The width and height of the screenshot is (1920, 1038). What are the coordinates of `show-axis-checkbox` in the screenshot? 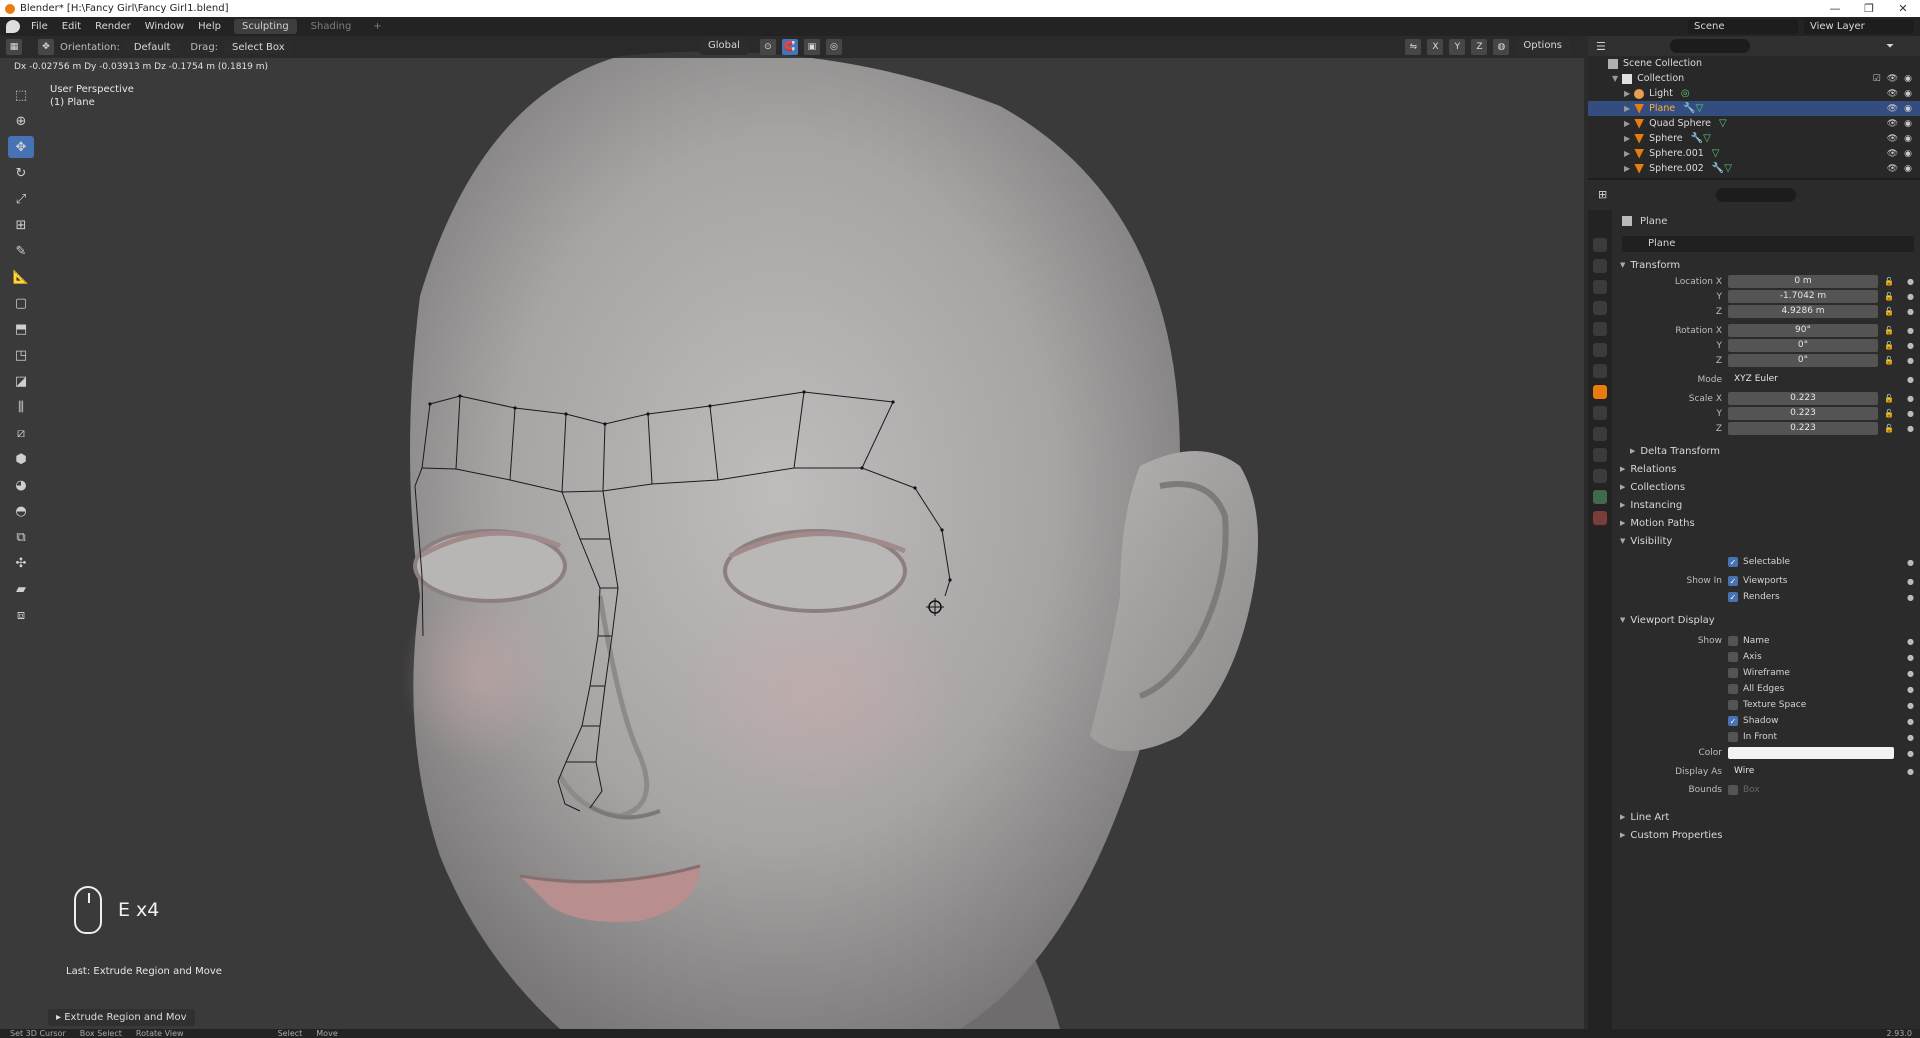 It's located at (1733, 657).